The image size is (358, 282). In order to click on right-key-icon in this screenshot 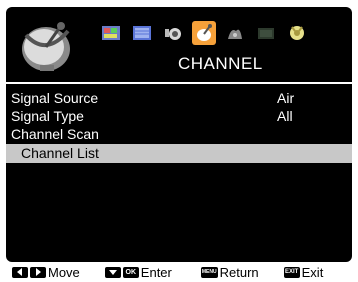, I will do `click(38, 272)`.